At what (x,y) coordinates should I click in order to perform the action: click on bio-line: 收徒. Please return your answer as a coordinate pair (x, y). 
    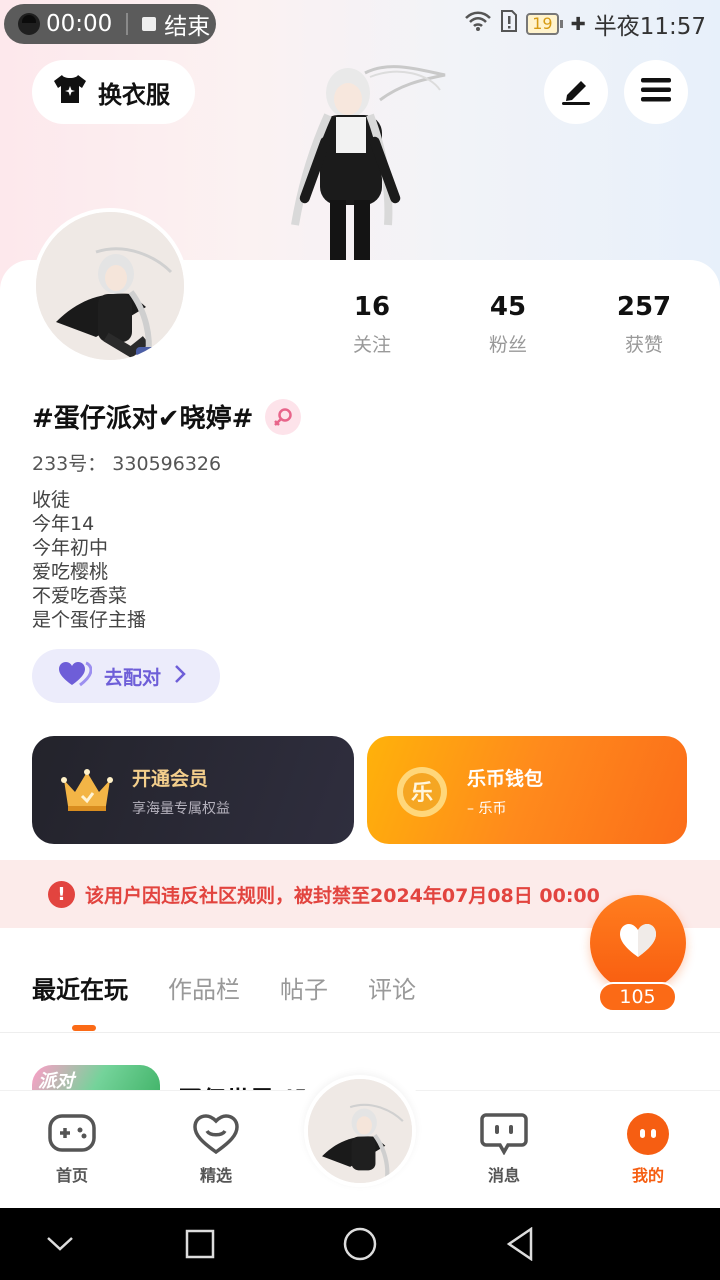
    Looking at the image, I should click on (51, 500).